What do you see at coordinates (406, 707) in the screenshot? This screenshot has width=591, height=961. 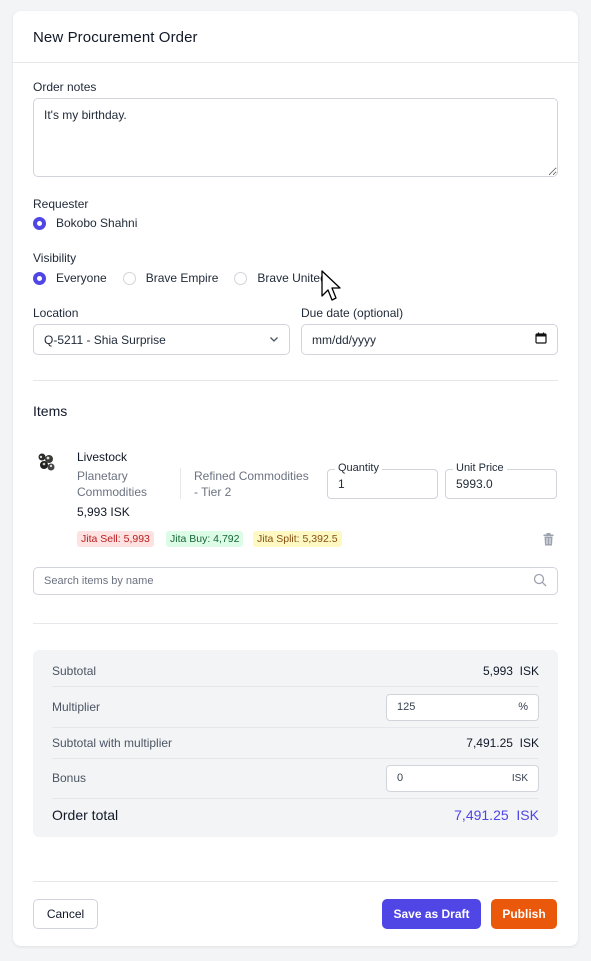 I see `multiplier-value: 125` at bounding box center [406, 707].